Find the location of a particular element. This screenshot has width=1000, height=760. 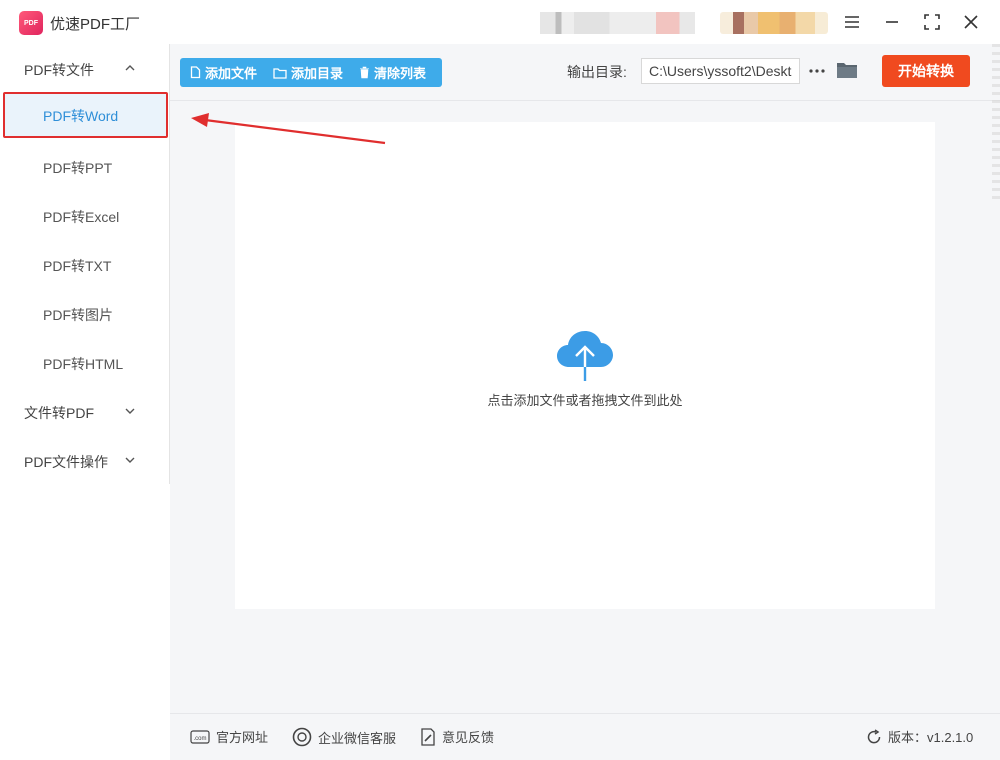

add-file-button: 添加文件 is located at coordinates (218, 72).